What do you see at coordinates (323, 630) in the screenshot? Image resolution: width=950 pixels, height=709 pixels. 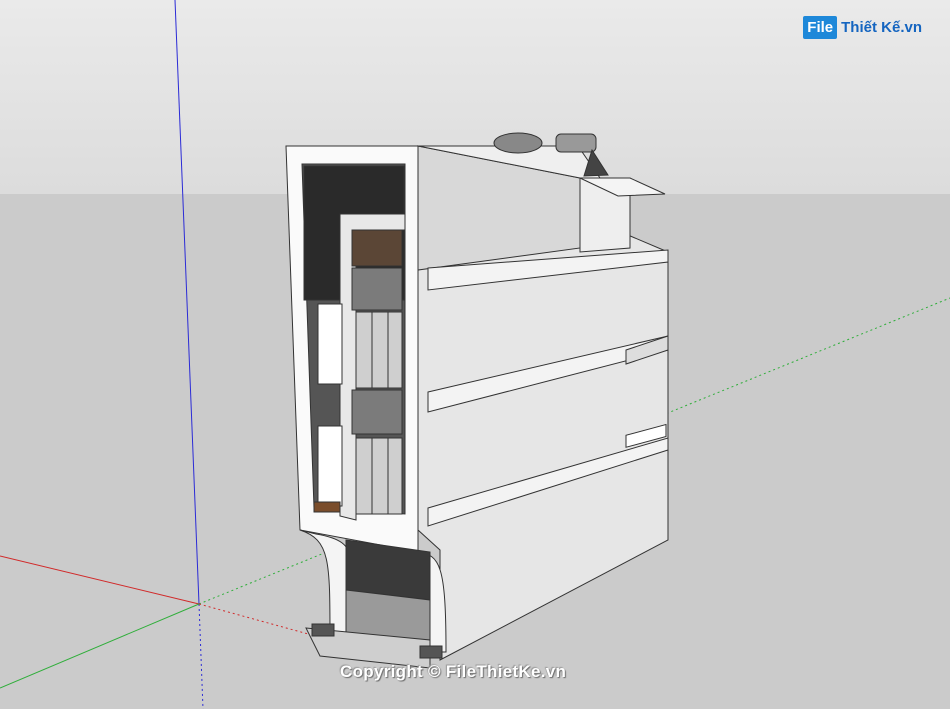 I see `planter-left` at bounding box center [323, 630].